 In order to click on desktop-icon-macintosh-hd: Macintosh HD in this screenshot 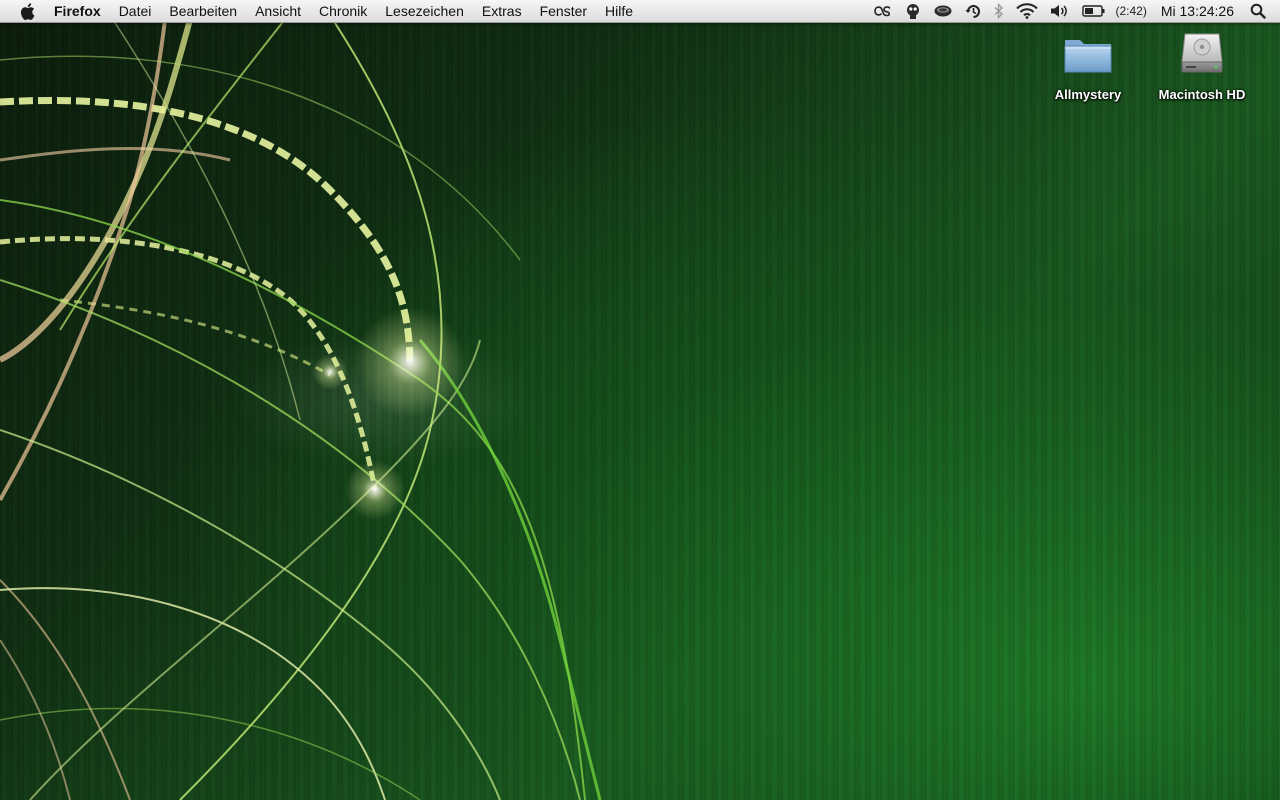, I will do `click(1202, 66)`.